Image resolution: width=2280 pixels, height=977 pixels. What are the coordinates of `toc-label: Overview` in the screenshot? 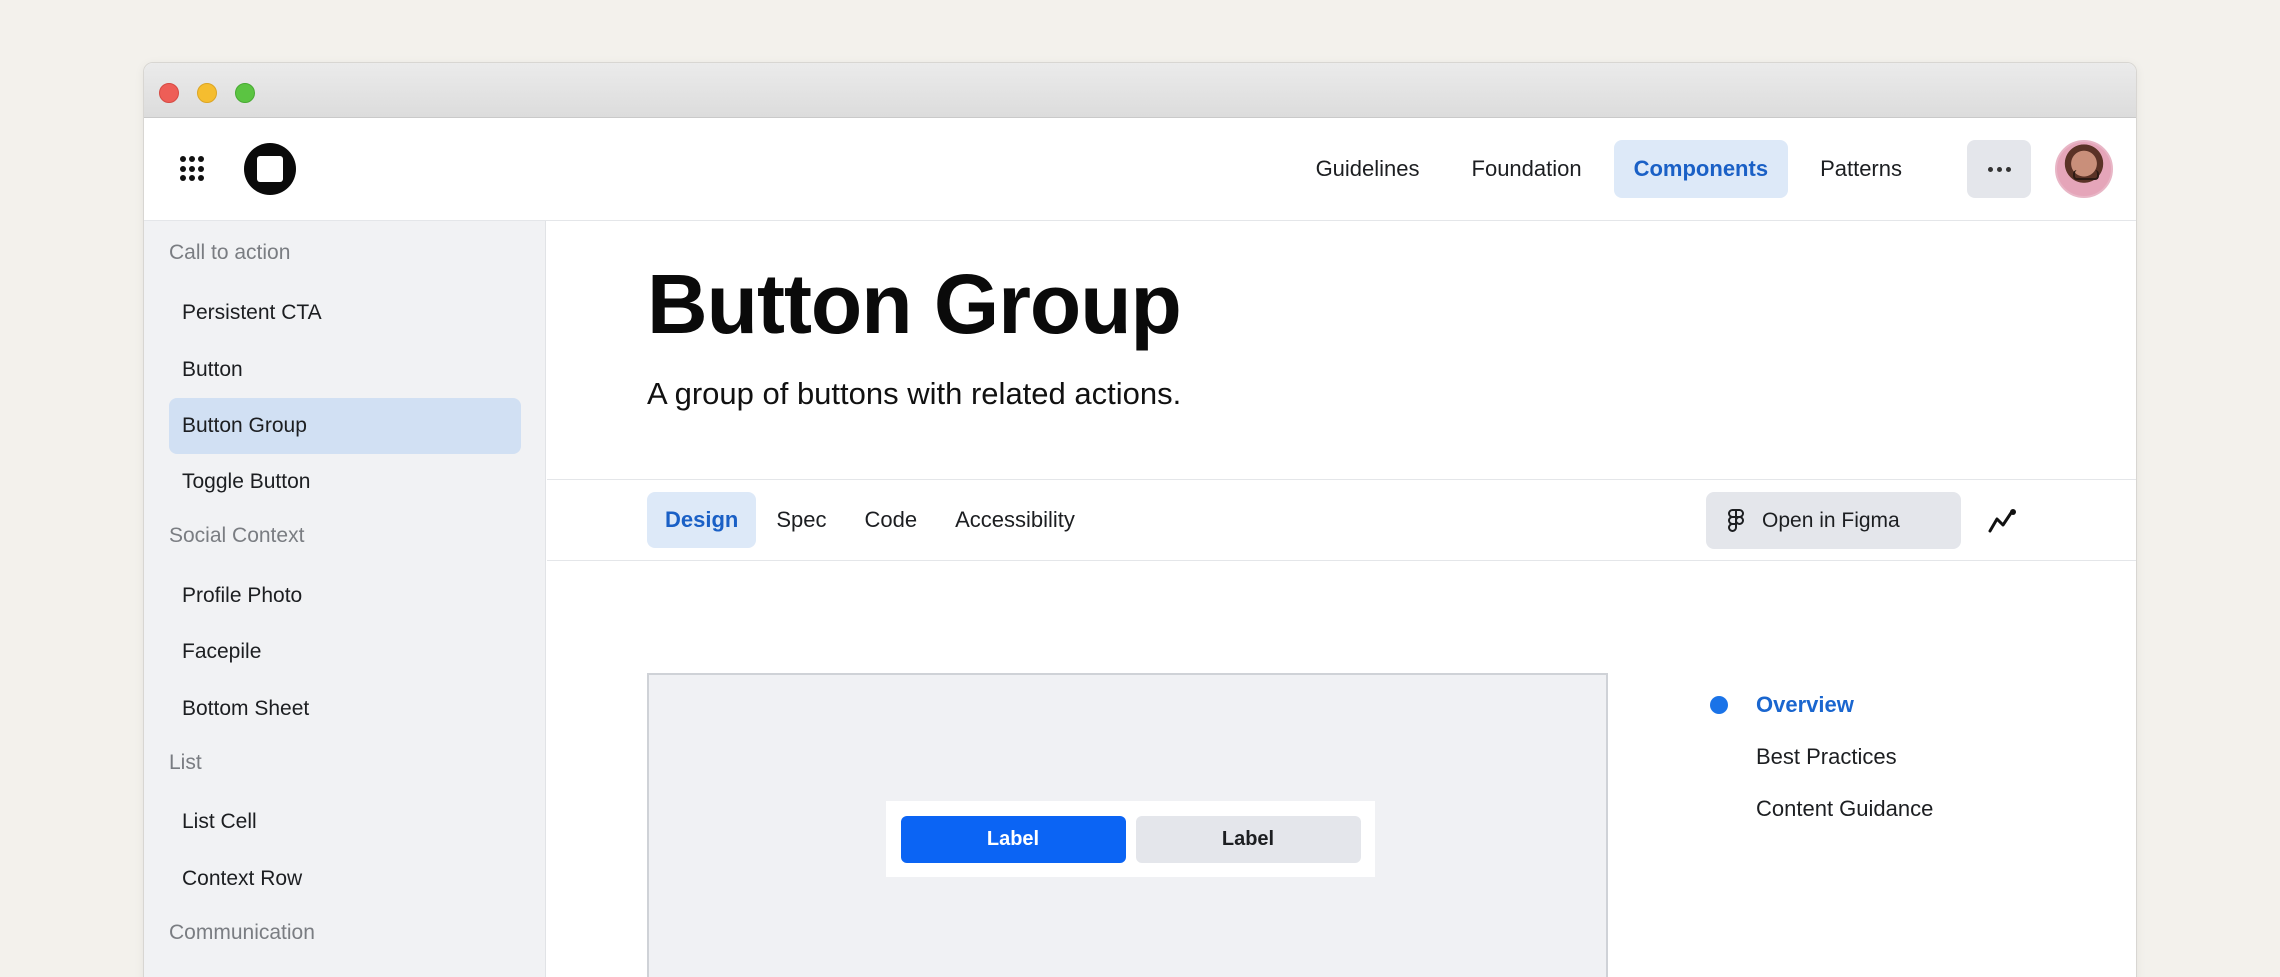 It's located at (1805, 704).